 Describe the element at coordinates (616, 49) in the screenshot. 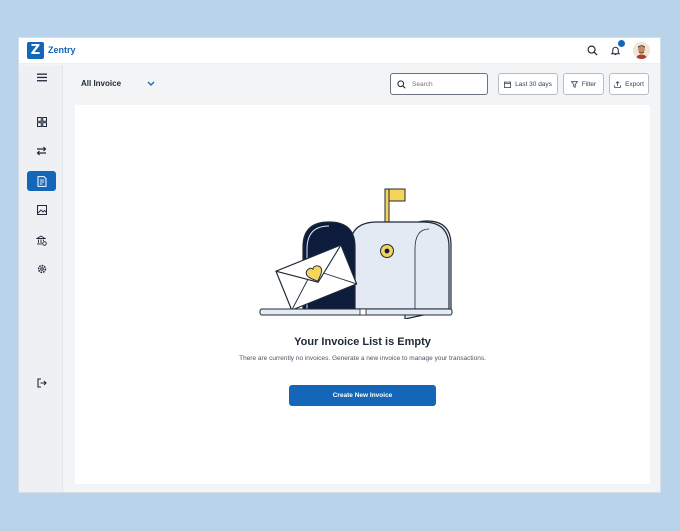

I see `notifications-button` at that location.